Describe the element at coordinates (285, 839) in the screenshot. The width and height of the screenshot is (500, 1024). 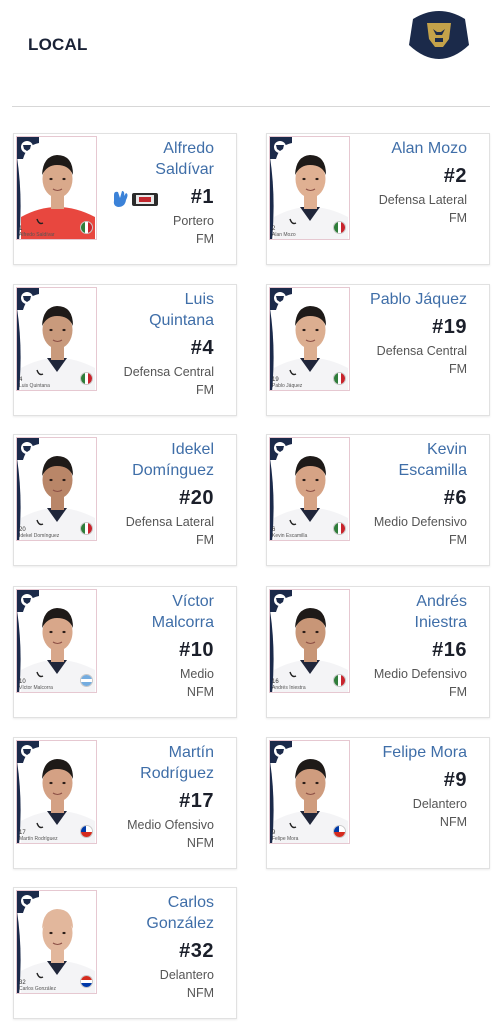
I see `photo-player-name: Felipe Mora` at that location.